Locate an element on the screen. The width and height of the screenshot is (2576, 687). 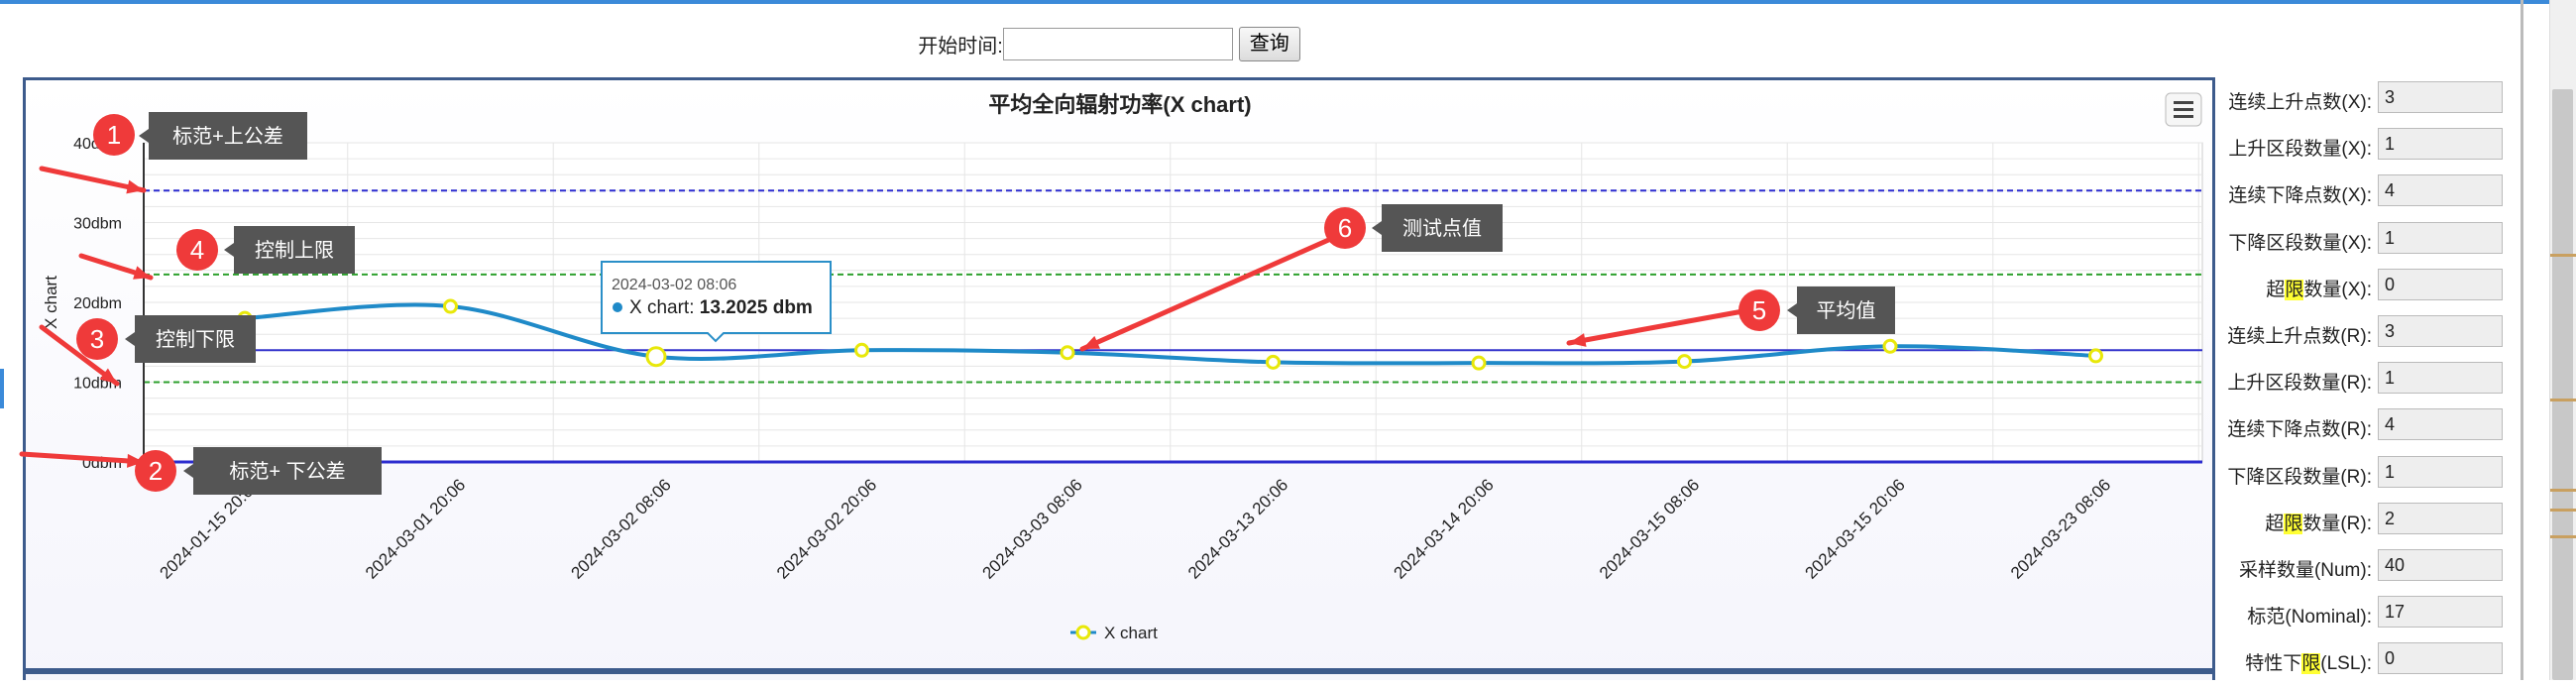
stat-label: 连续下降点数(R): is located at coordinates (2299, 427).